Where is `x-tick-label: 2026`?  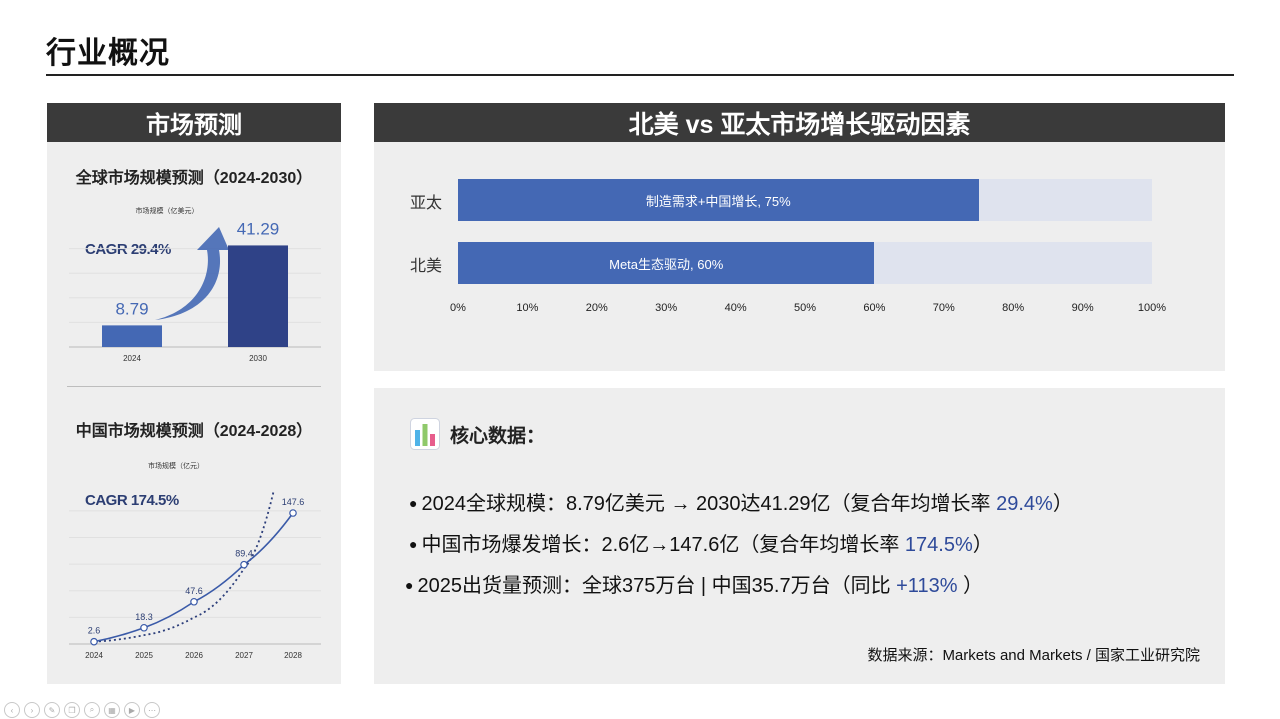 x-tick-label: 2026 is located at coordinates (194, 655).